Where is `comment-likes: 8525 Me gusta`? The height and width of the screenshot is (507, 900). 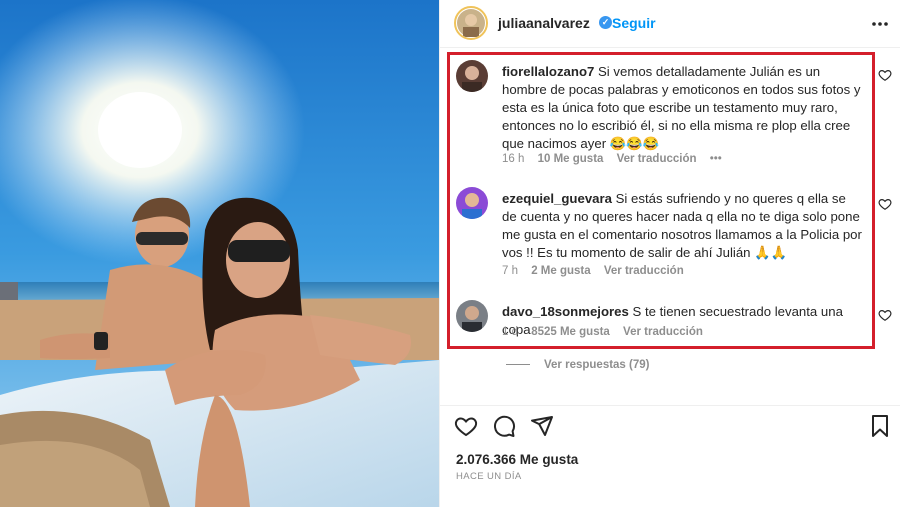
comment-likes: 8525 Me gusta is located at coordinates (570, 332).